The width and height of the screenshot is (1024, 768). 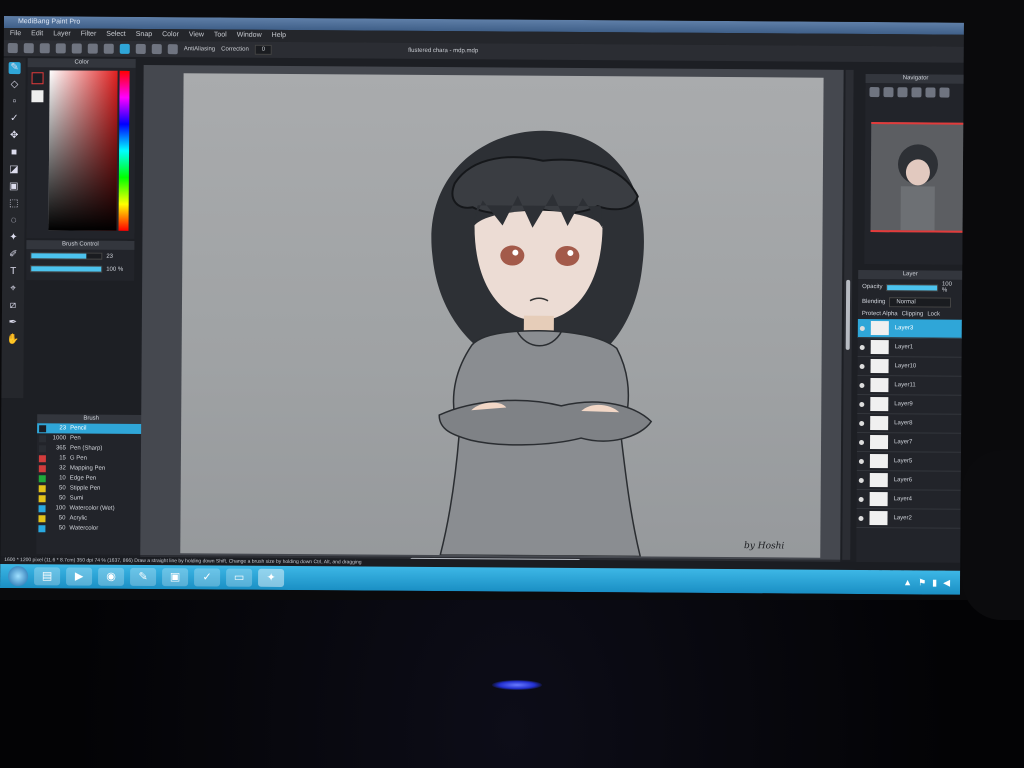 I want to click on brush-opacity-slider, so click(x=66, y=269).